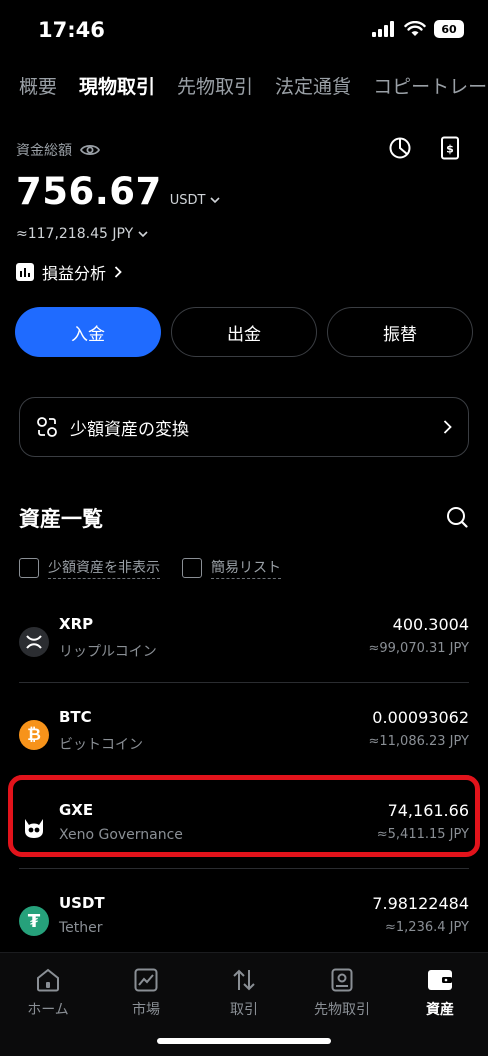  What do you see at coordinates (75, 717) in the screenshot?
I see `asset-symbol: BTC` at bounding box center [75, 717].